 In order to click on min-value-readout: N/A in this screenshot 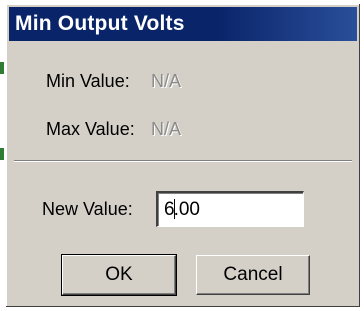, I will do `click(166, 81)`.